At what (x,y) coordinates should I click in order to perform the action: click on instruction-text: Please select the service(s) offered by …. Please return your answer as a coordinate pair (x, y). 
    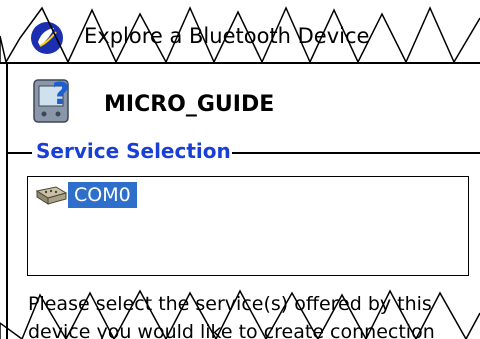
    Looking at the image, I should click on (248, 314).